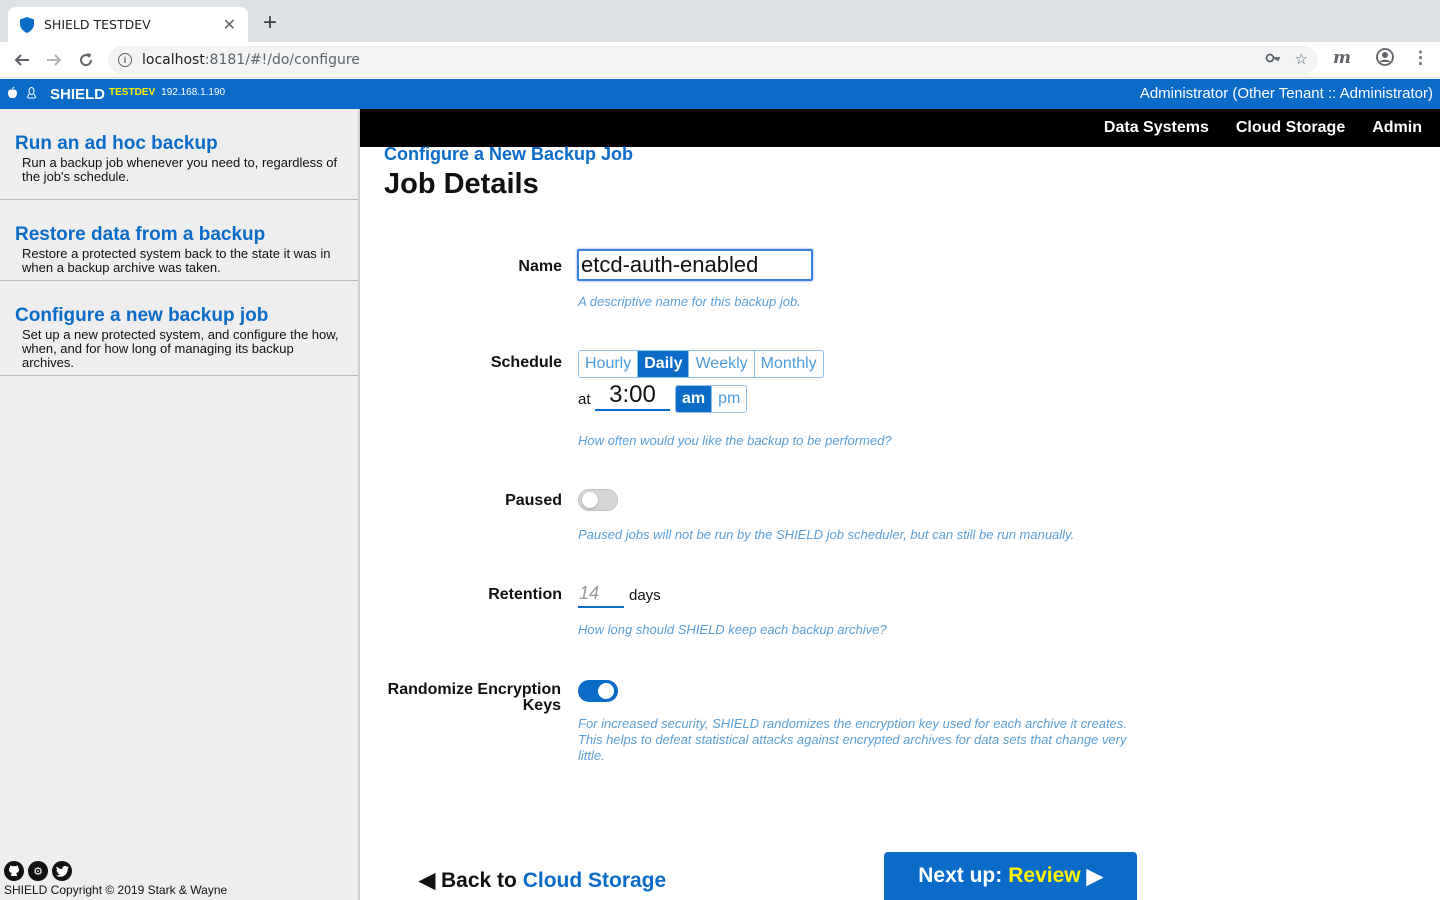 The image size is (1440, 900). I want to click on schedule-option-daily: Daily, so click(664, 364).